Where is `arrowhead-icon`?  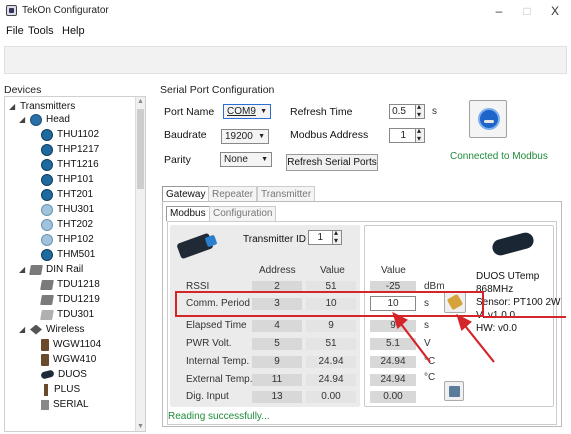 arrowhead-icon is located at coordinates (400, 320).